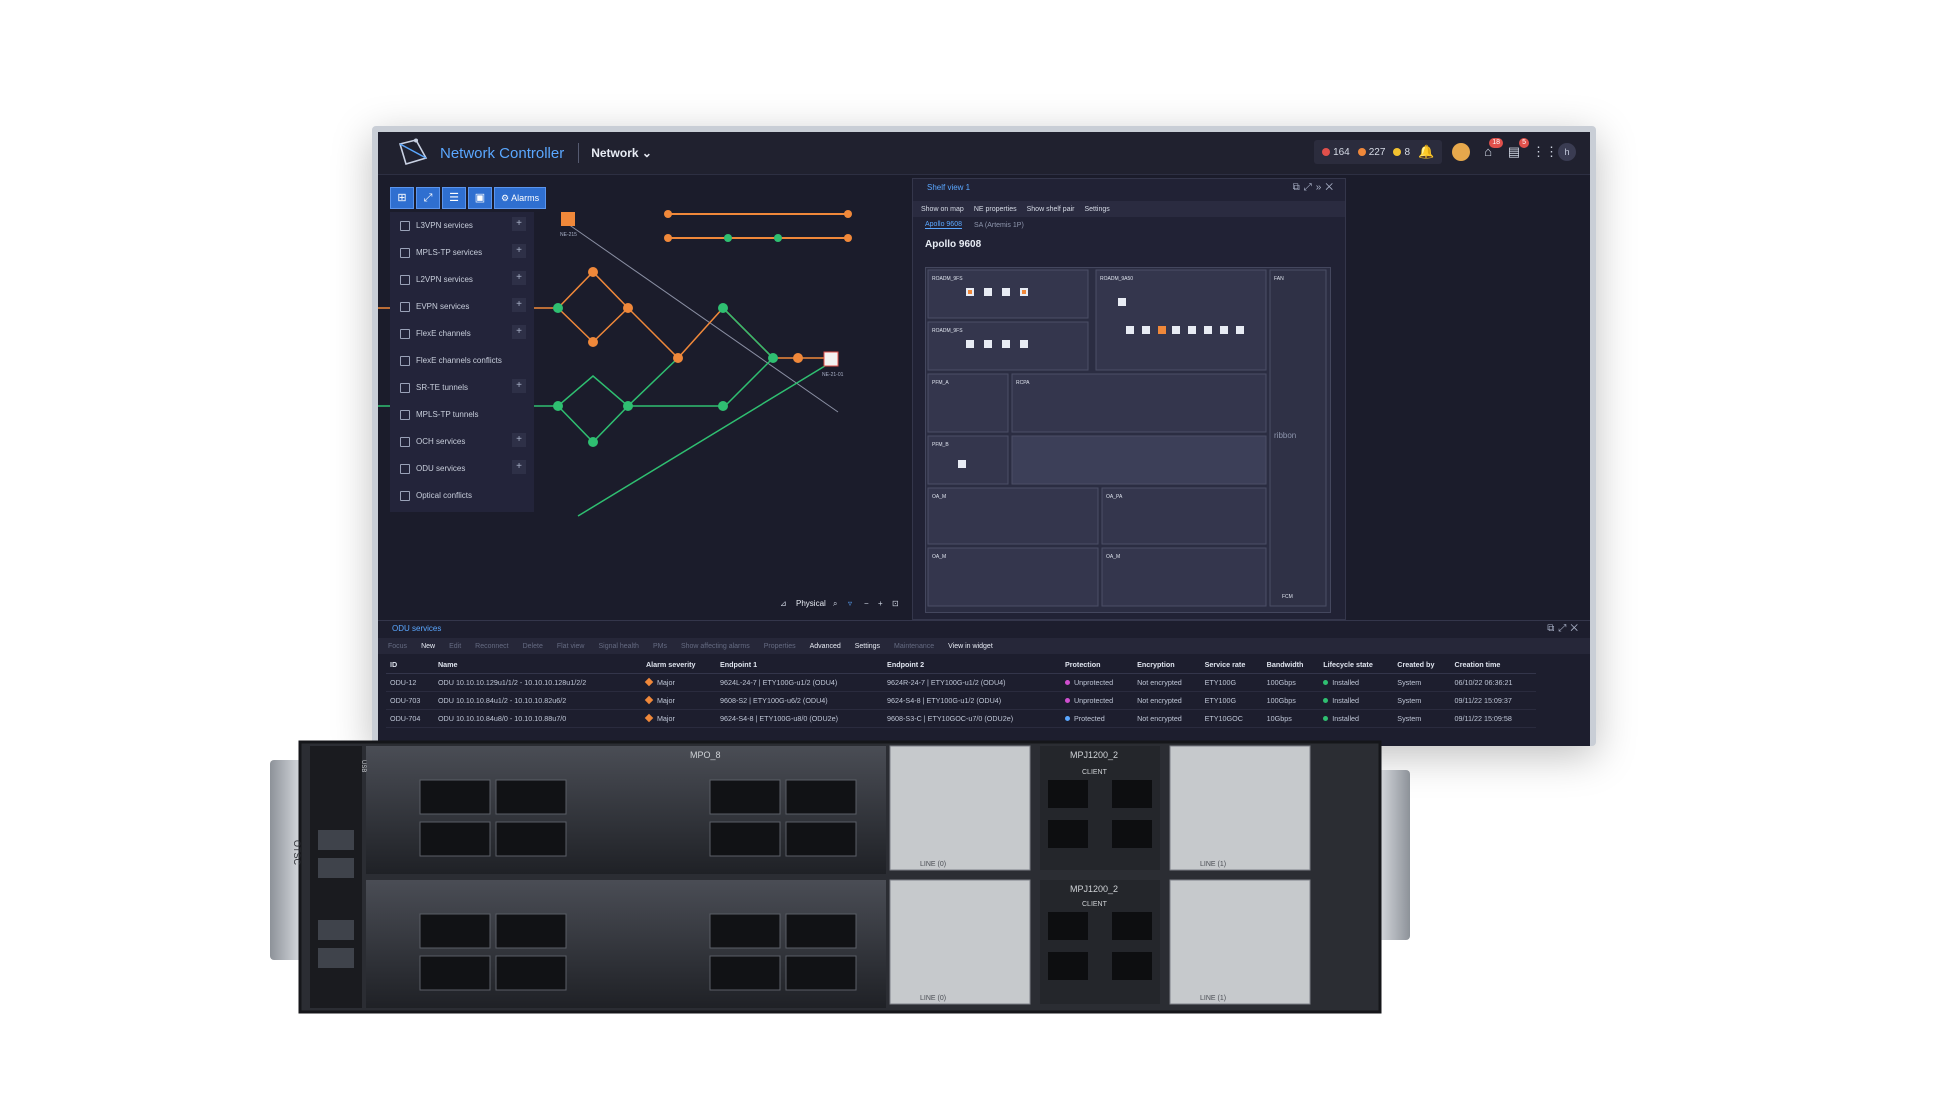 Image resolution: width=1960 pixels, height=1104 pixels. I want to click on service-list-item: Optical conflicts, so click(462, 495).